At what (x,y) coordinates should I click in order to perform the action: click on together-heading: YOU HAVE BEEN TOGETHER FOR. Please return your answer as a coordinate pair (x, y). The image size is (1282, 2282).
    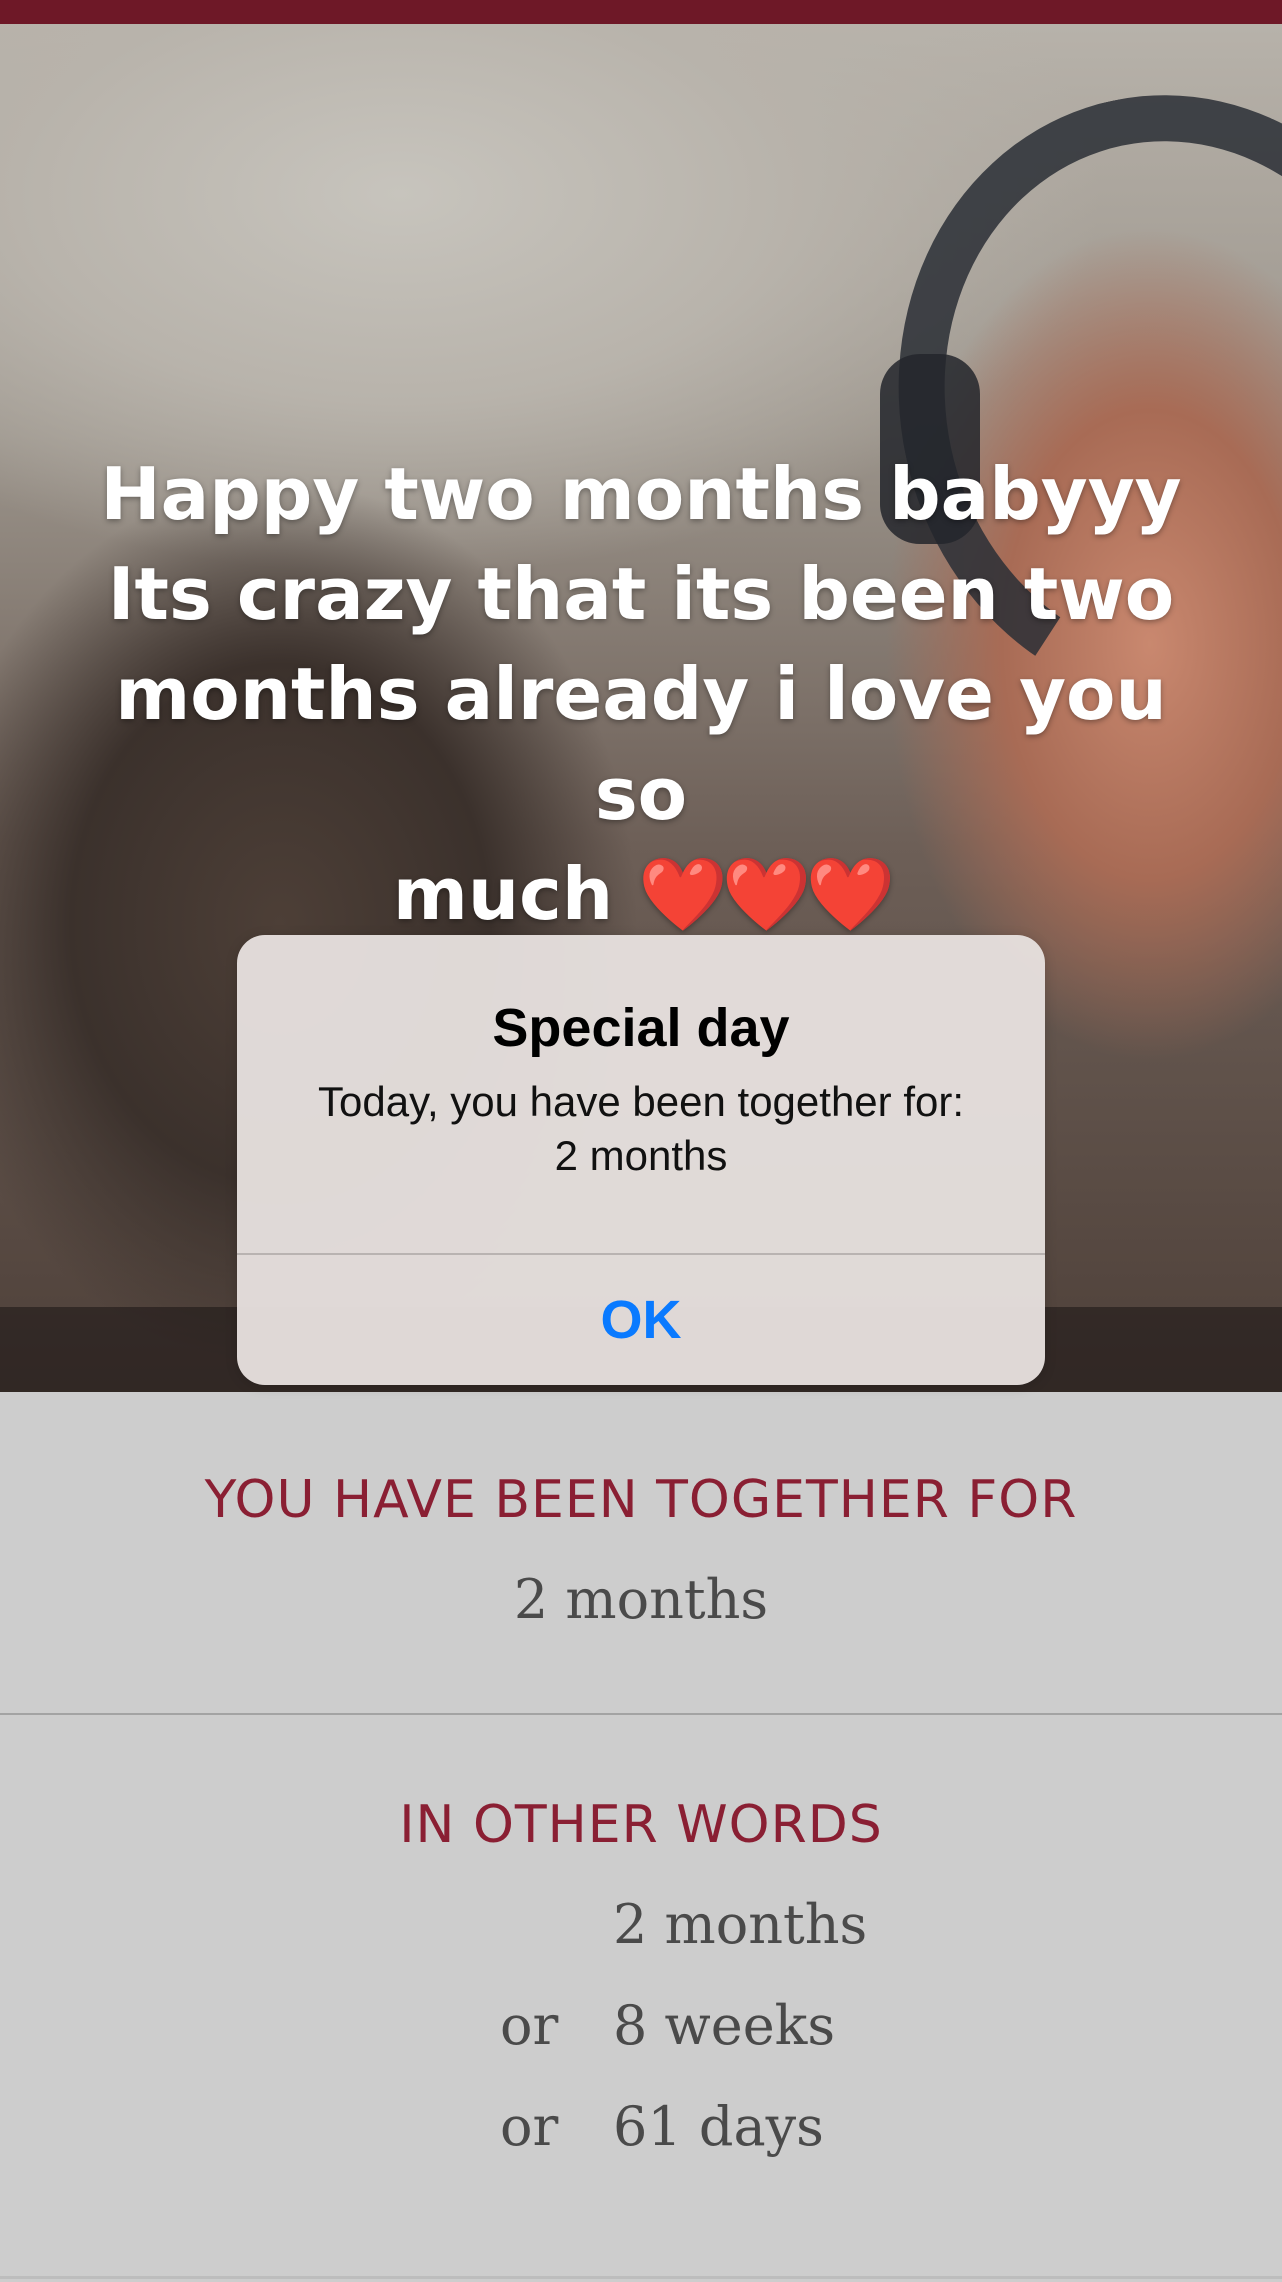
    Looking at the image, I should click on (641, 1500).